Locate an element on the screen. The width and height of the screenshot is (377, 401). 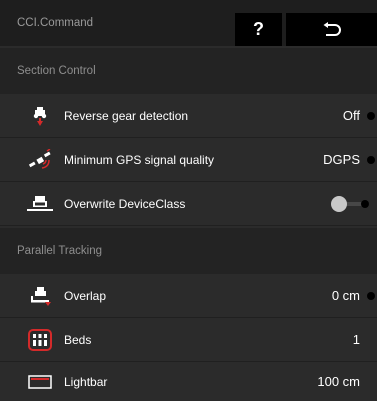
row-label: Lightbar is located at coordinates (86, 381).